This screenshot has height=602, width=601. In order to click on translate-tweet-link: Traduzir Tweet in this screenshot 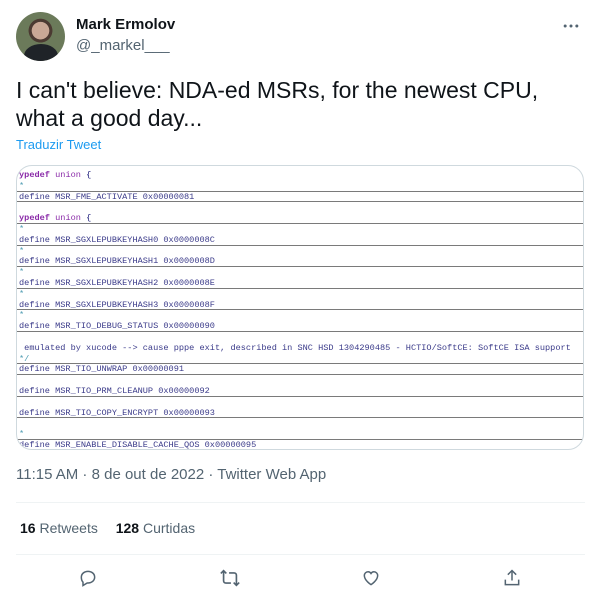, I will do `click(58, 144)`.